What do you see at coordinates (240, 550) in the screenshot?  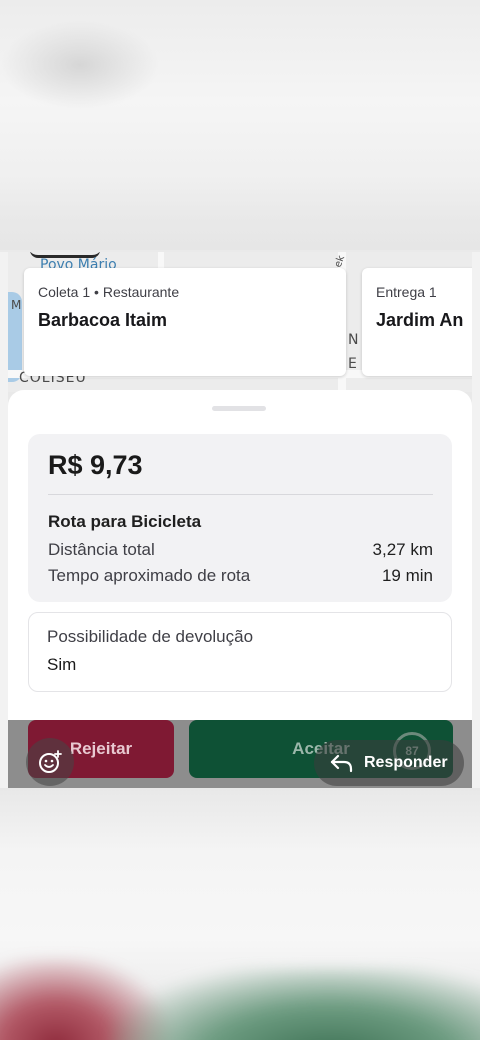 I see `distance-row: Distância total 3,27 km` at bounding box center [240, 550].